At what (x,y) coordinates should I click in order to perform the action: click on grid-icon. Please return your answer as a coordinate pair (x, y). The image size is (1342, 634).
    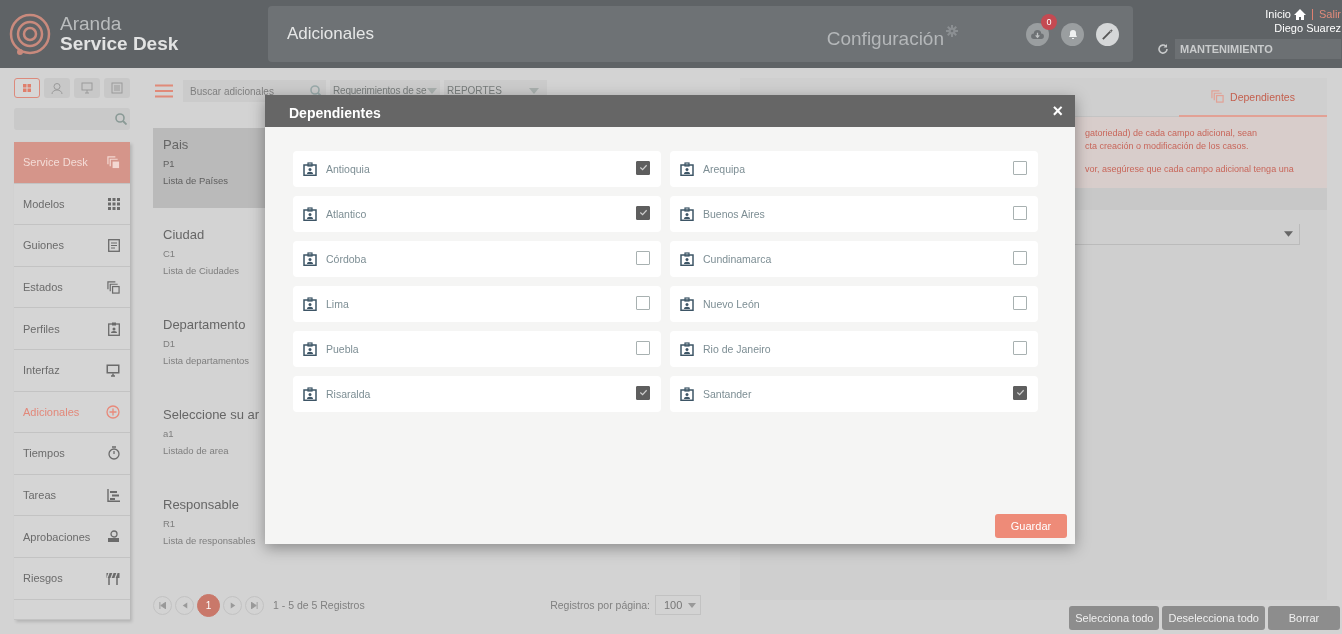
    Looking at the image, I should click on (27, 88).